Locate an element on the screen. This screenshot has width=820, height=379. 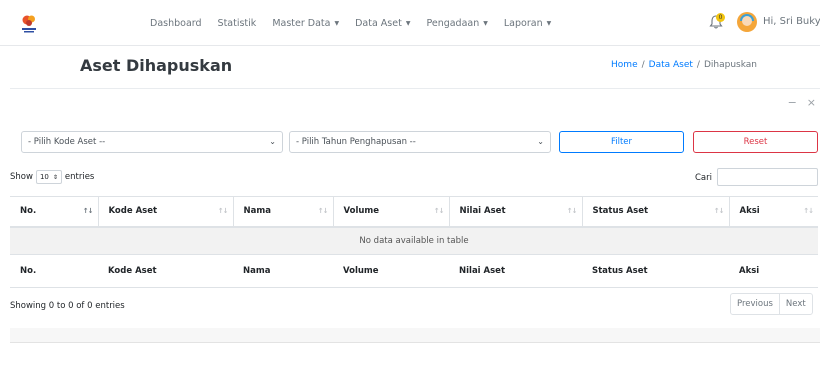
nav-item-laporan: Laporan ▼ is located at coordinates (527, 23).